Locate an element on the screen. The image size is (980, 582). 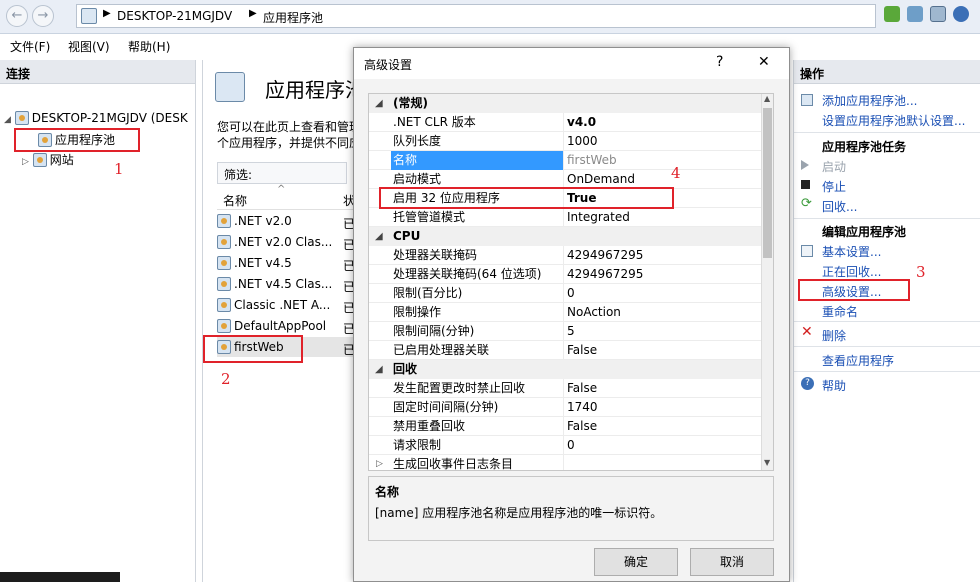
scroll-down-icon: ▼ is located at coordinates (767, 462).